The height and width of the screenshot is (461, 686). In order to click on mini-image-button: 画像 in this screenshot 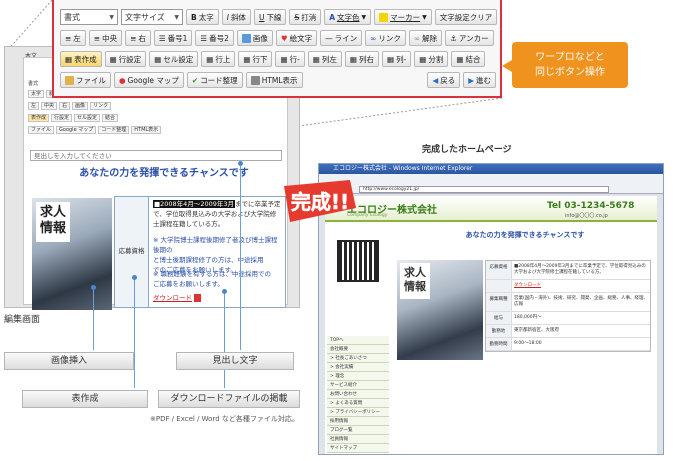, I will do `click(80, 106)`.